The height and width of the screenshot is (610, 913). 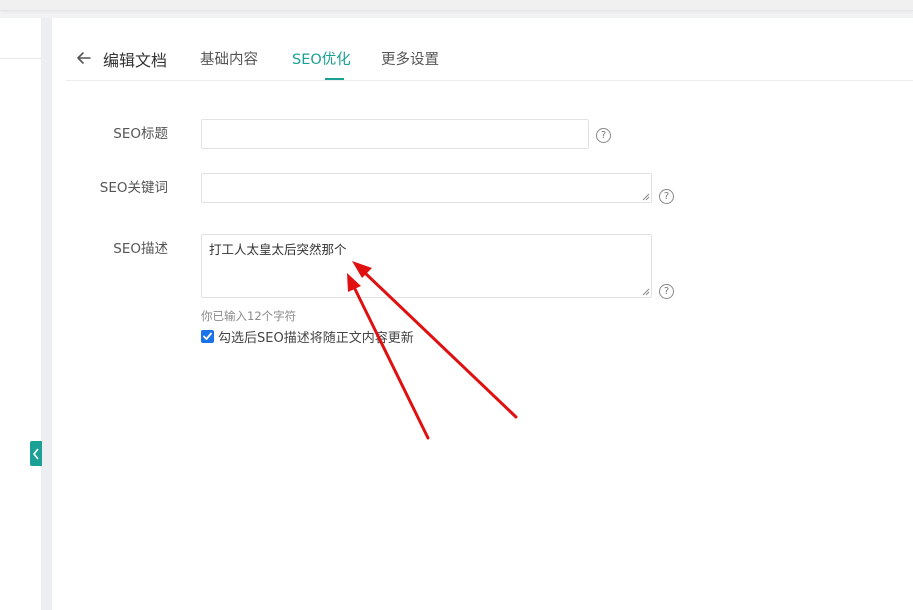 What do you see at coordinates (20, 58) in the screenshot?
I see `left-panel-divider` at bounding box center [20, 58].